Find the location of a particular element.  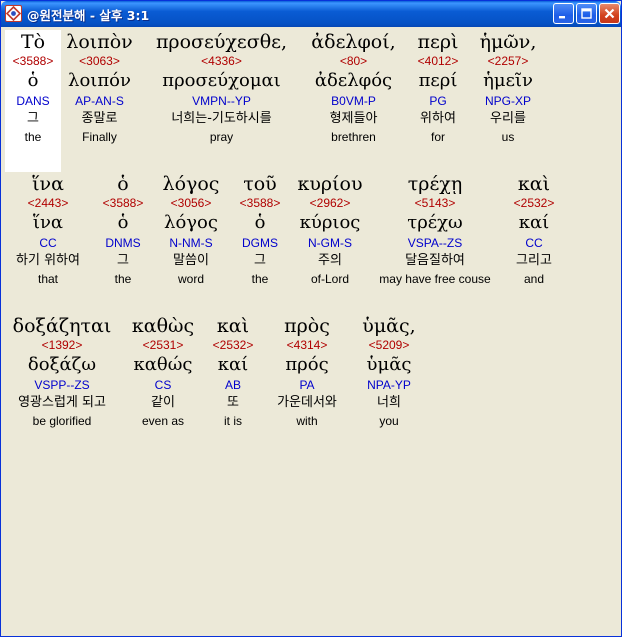

greek-lemma: λοιπόν is located at coordinates (99, 80).